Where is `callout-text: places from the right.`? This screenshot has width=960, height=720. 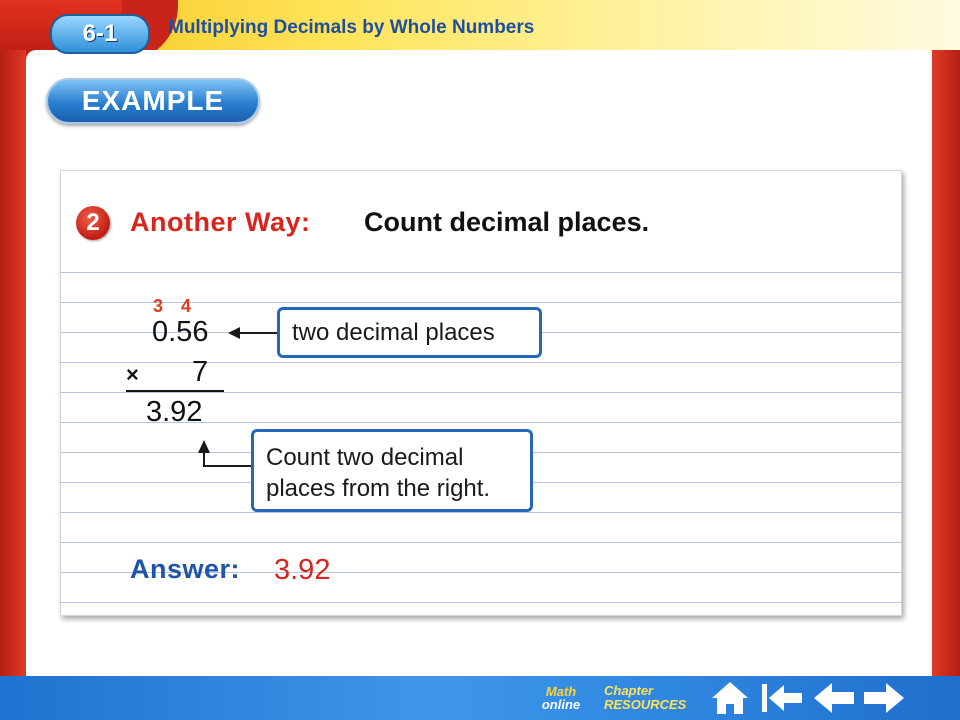 callout-text: places from the right. is located at coordinates (378, 488).